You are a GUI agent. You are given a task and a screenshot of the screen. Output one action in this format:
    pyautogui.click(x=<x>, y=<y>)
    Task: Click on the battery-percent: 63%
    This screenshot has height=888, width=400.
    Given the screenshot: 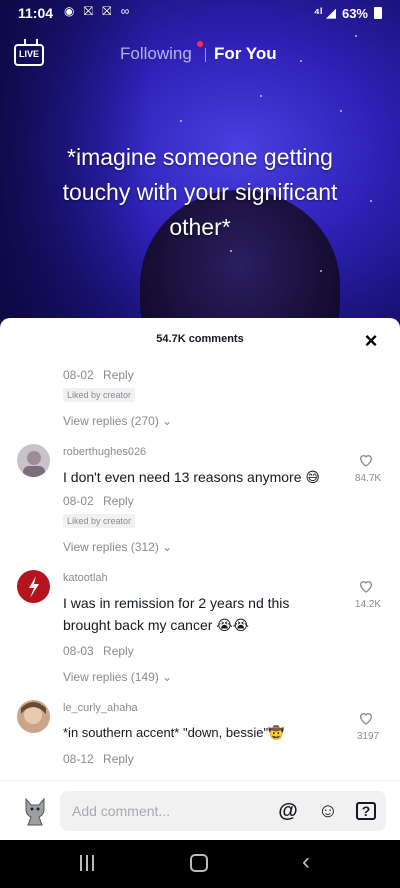 What is the action you would take?
    pyautogui.click(x=354, y=13)
    